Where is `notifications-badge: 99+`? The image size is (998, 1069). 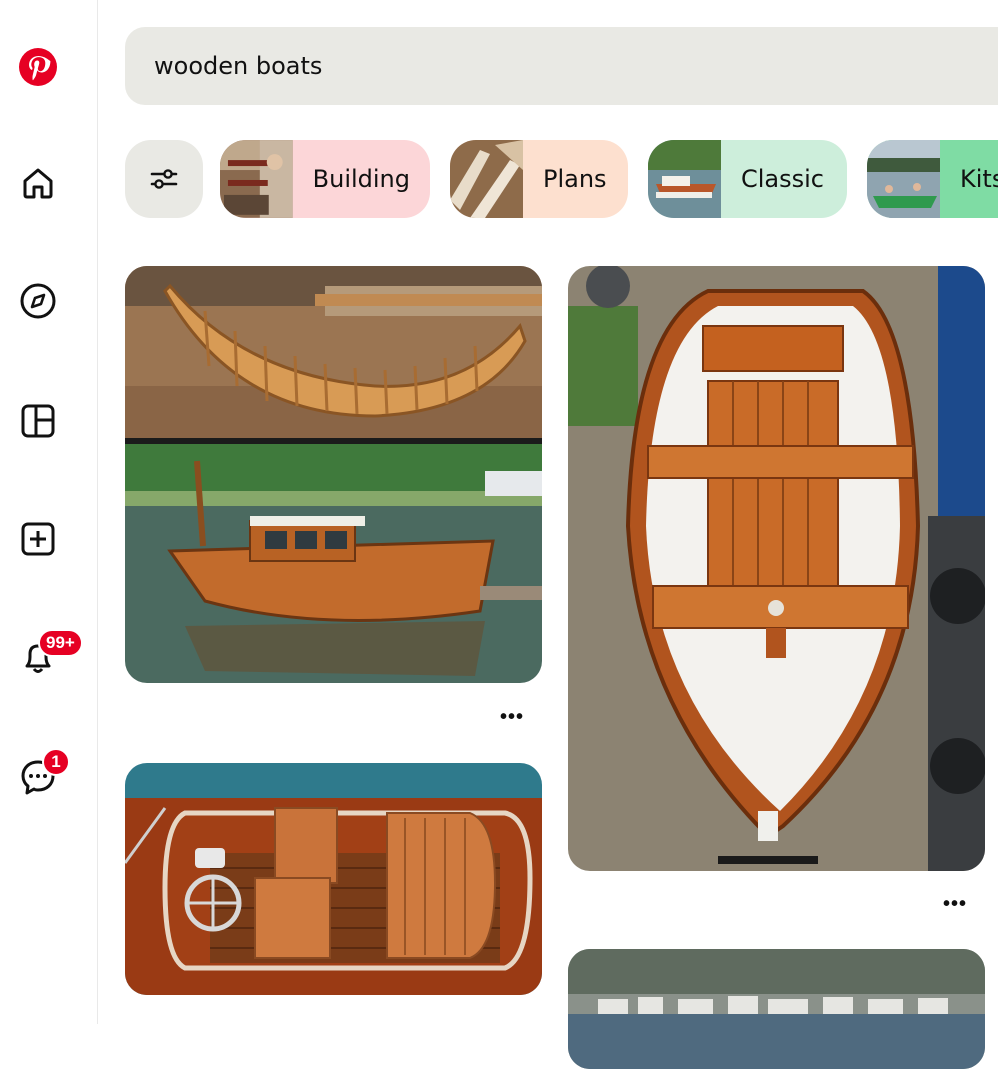
notifications-badge: 99+ is located at coordinates (60, 643).